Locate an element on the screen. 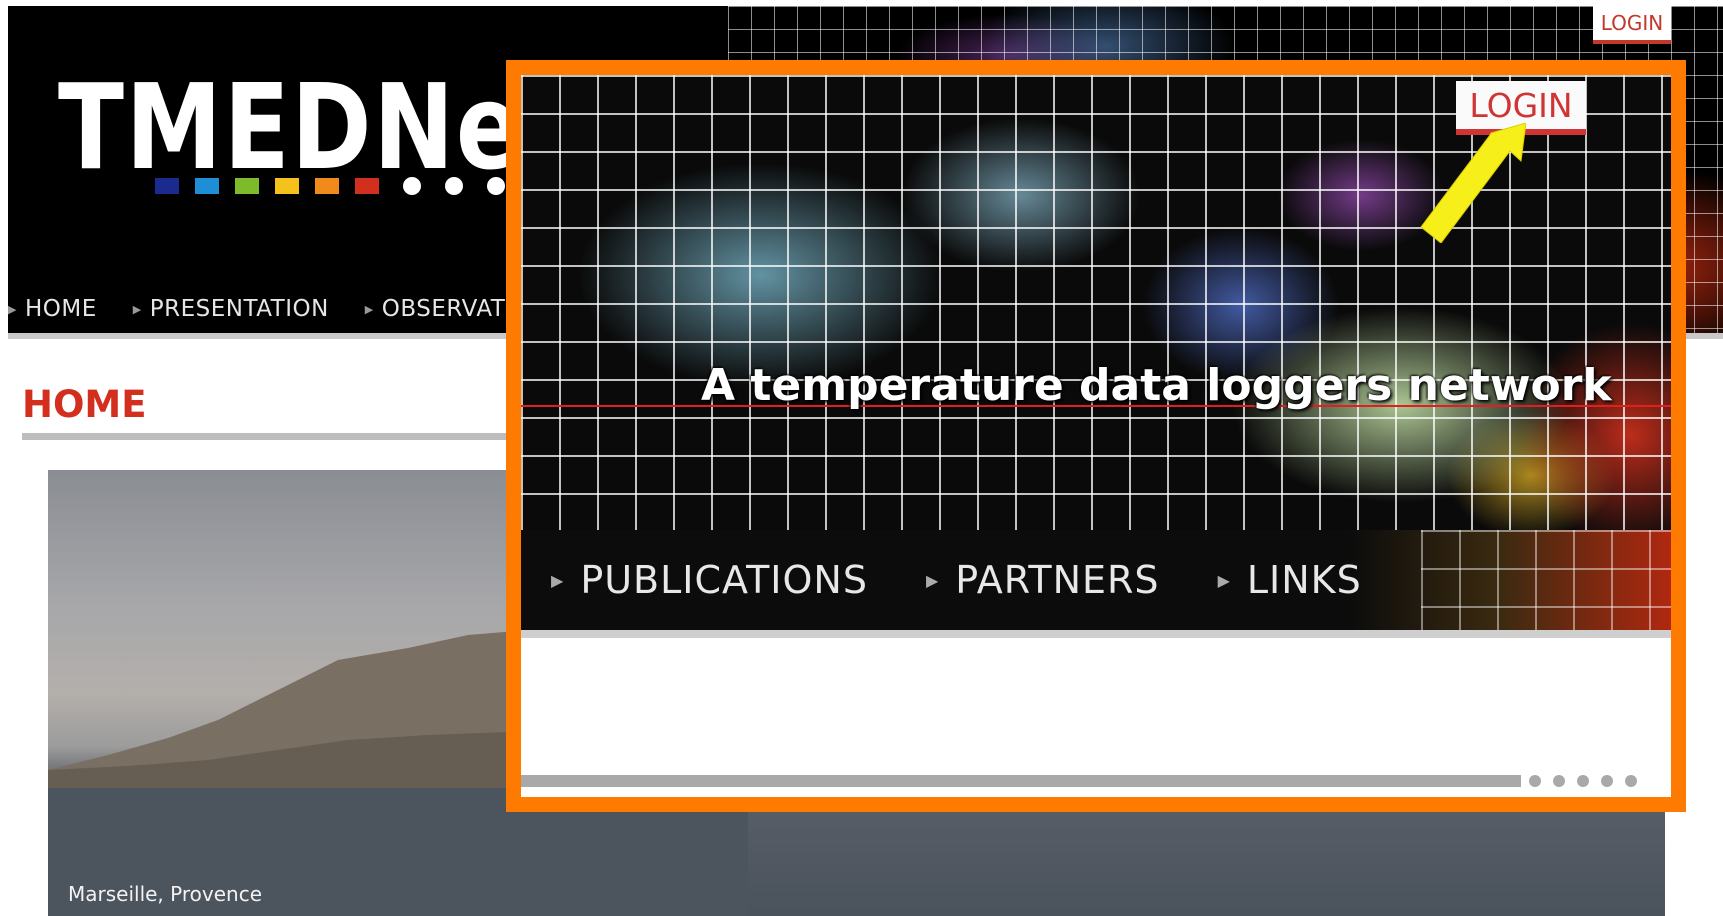 The image size is (1723, 916). logo-square-red is located at coordinates (367, 186).